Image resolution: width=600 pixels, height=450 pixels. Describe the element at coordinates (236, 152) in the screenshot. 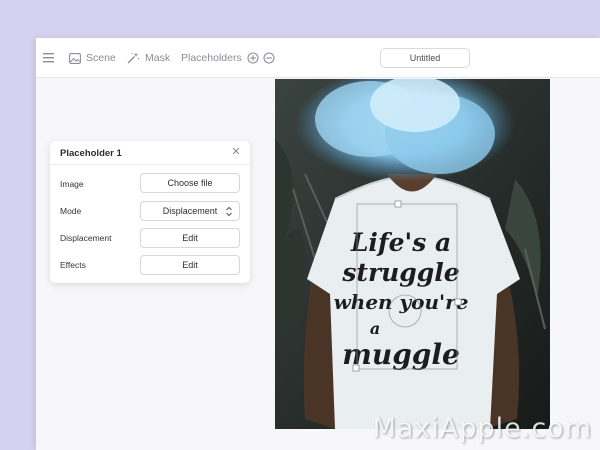

I see `close-icon: ✕` at that location.